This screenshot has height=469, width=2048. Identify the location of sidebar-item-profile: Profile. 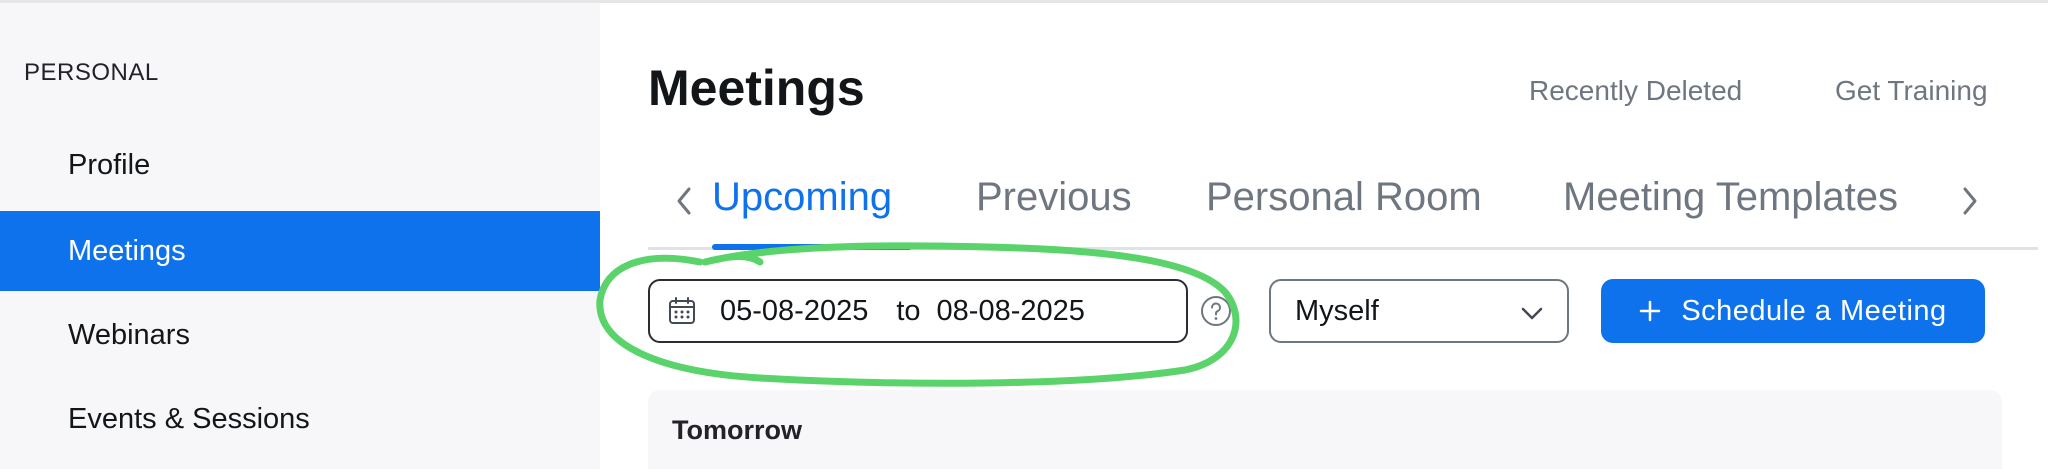
(300, 165).